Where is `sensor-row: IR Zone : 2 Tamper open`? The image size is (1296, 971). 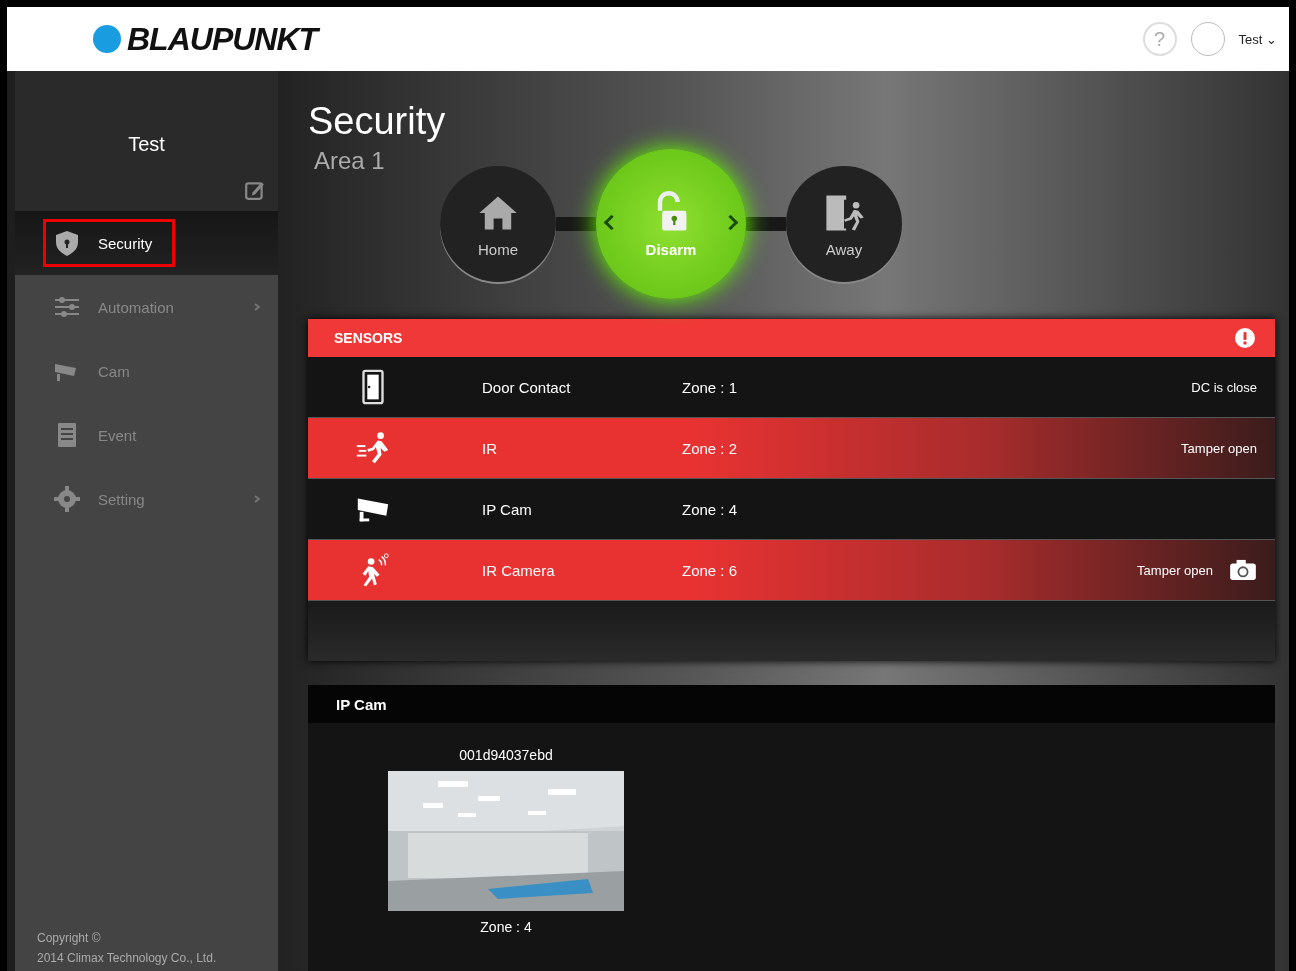
sensor-row: IR Zone : 2 Tamper open is located at coordinates (791, 448).